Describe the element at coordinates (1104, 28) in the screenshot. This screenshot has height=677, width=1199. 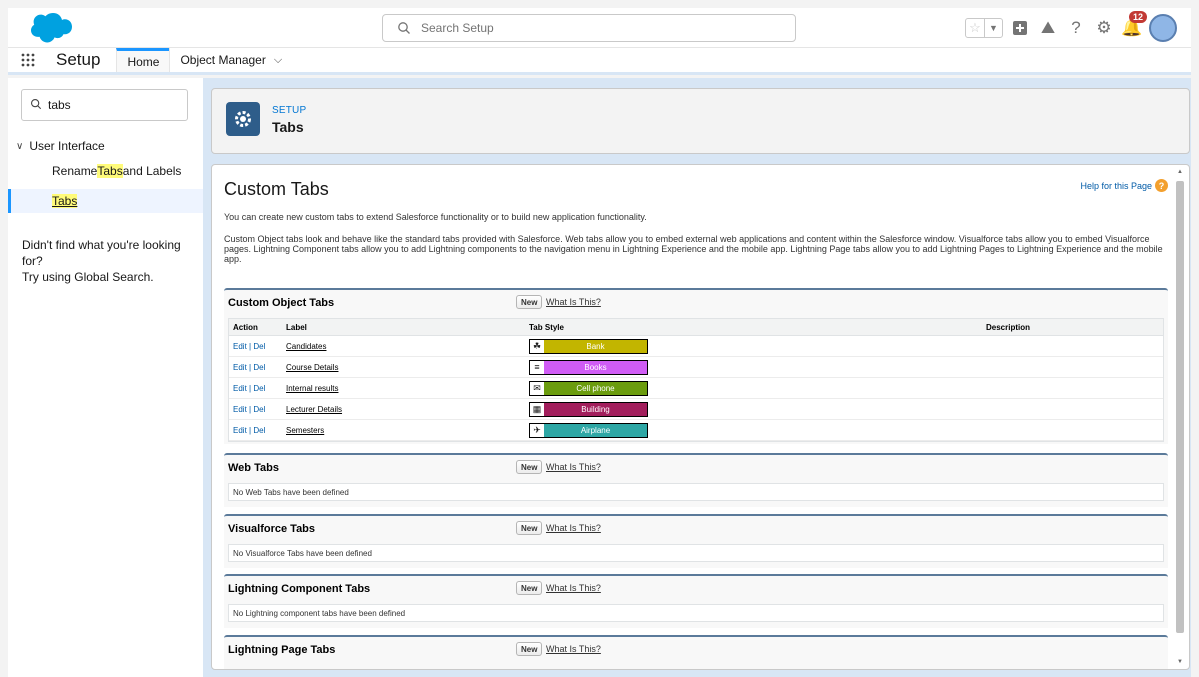
I see `setup-gear-icon: ⚙` at that location.